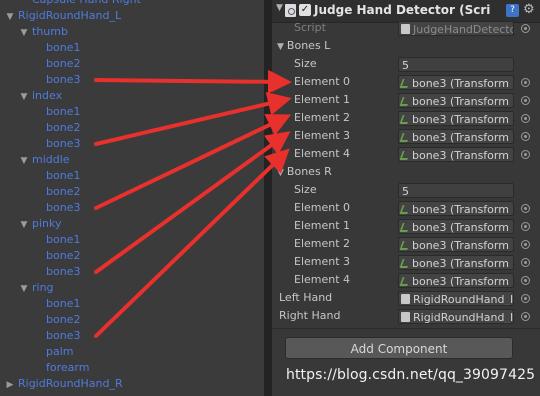 The height and width of the screenshot is (396, 540). Describe the element at coordinates (456, 190) in the screenshot. I see `bones-r-size-input: 5` at that location.